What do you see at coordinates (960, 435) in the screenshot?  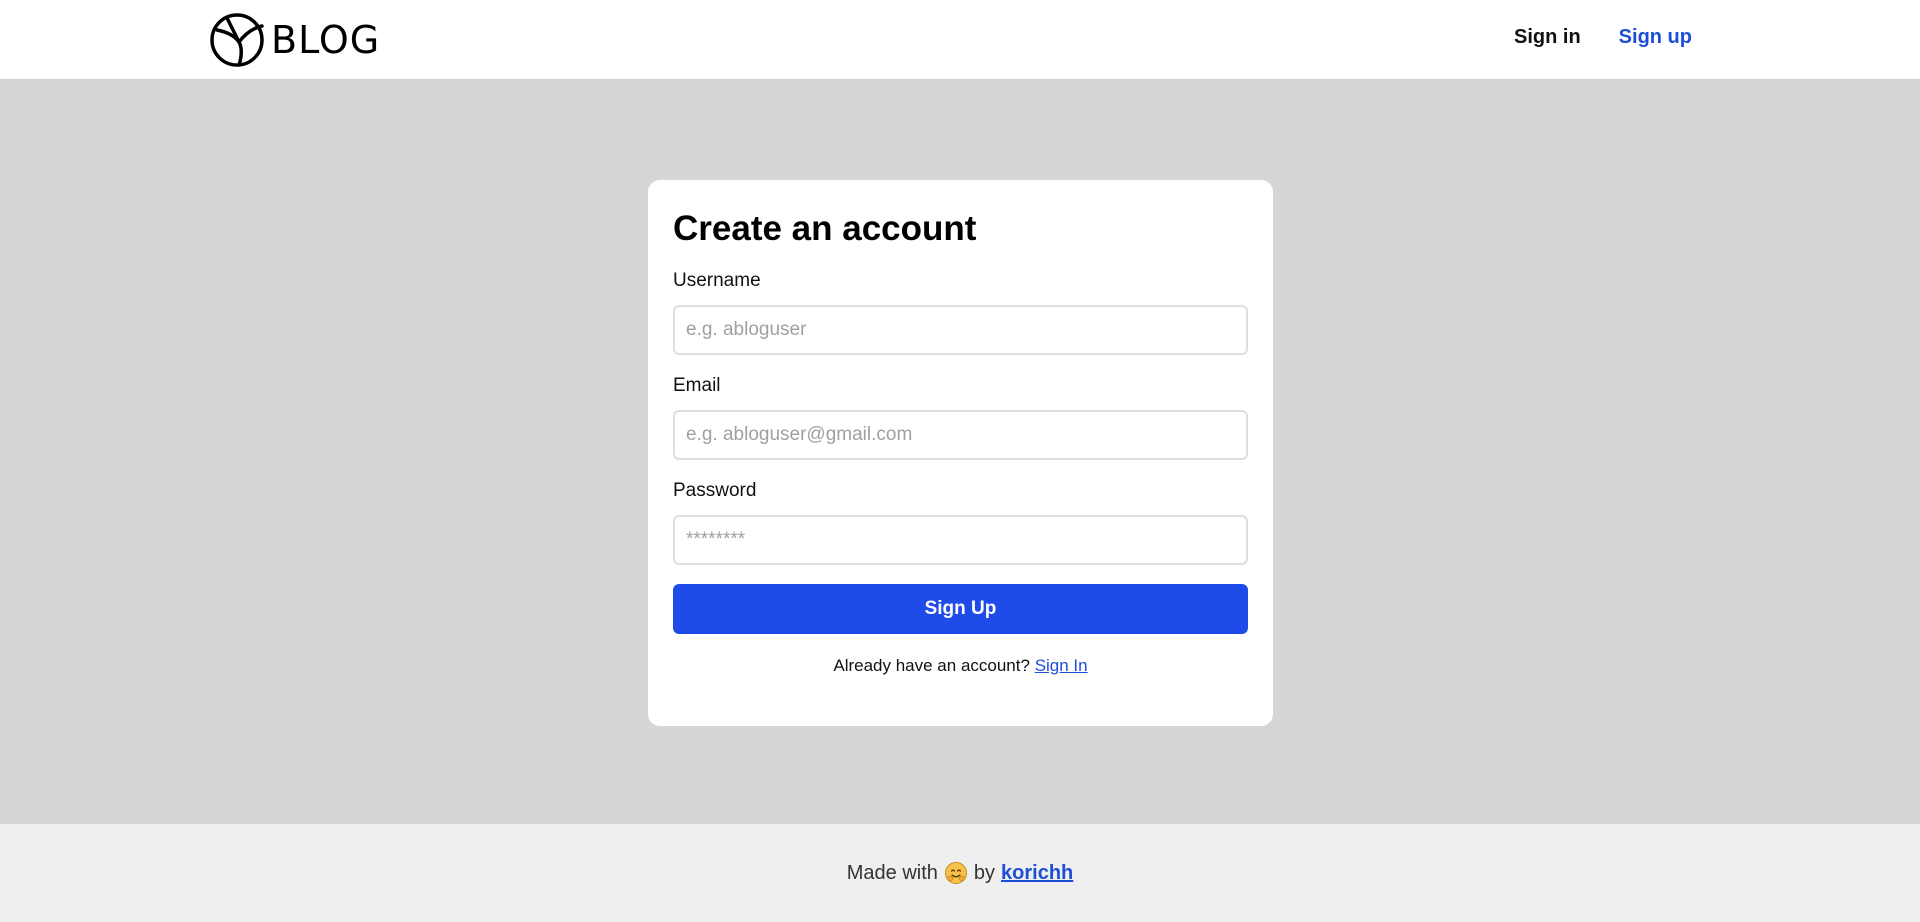 I see `email-input` at bounding box center [960, 435].